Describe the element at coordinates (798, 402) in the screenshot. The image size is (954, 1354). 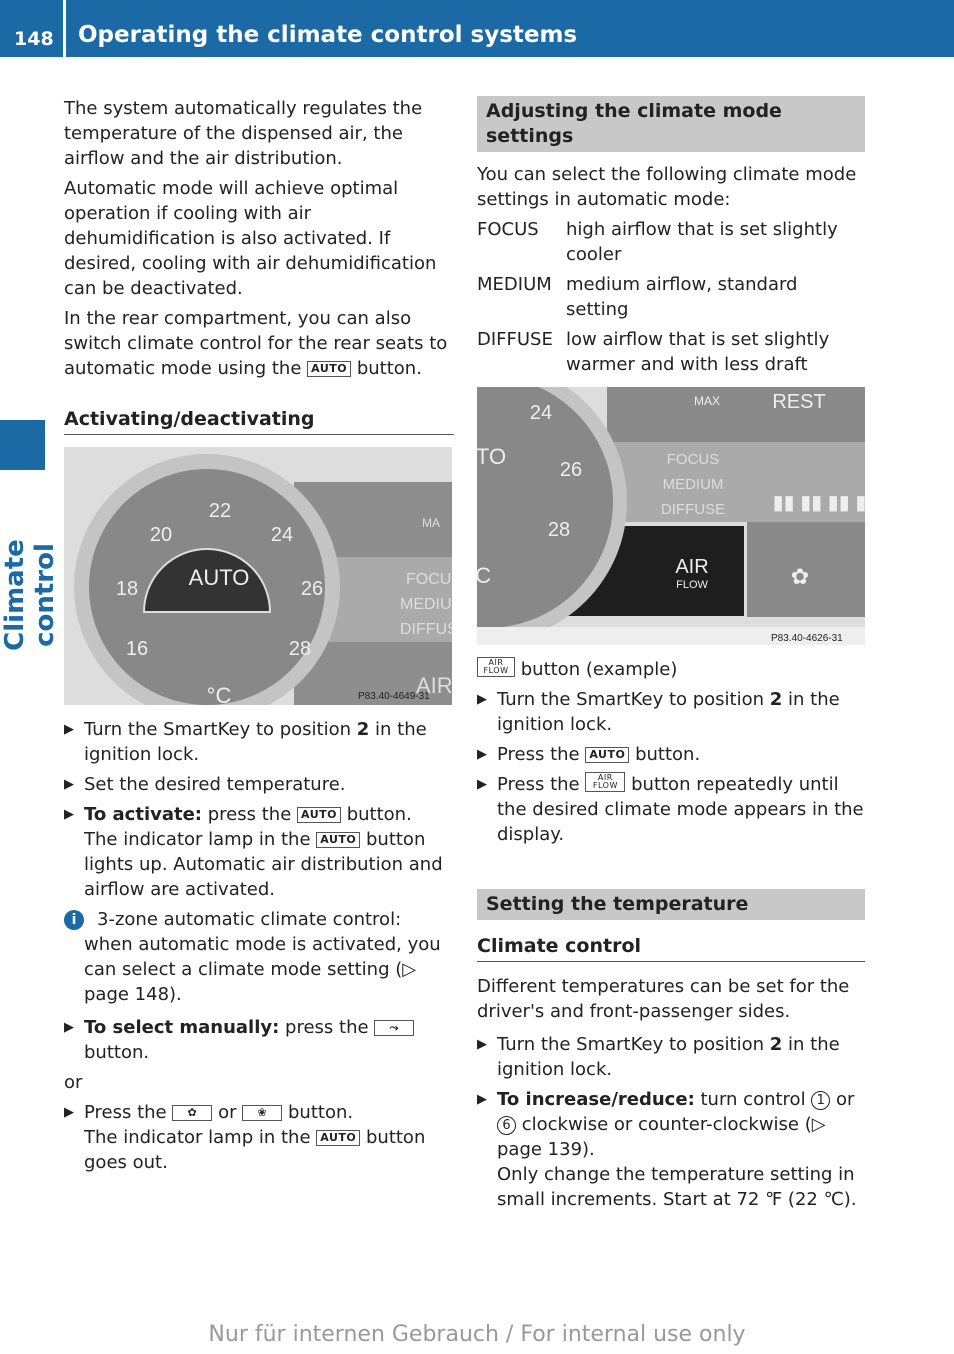
I see `svg-text: REST` at that location.